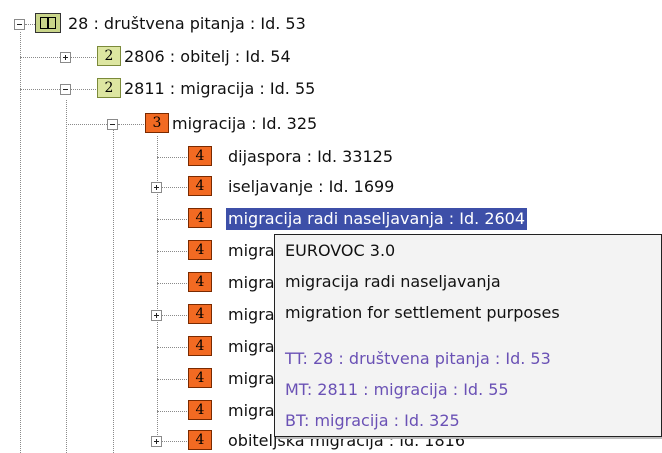  What do you see at coordinates (377, 219) in the screenshot?
I see `tree-node-label-selected: migracija radi naseljavanja : Id. 2604` at bounding box center [377, 219].